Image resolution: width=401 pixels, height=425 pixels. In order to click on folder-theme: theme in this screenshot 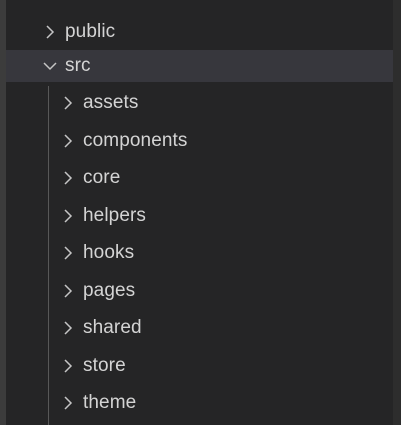, I will do `click(199, 403)`.